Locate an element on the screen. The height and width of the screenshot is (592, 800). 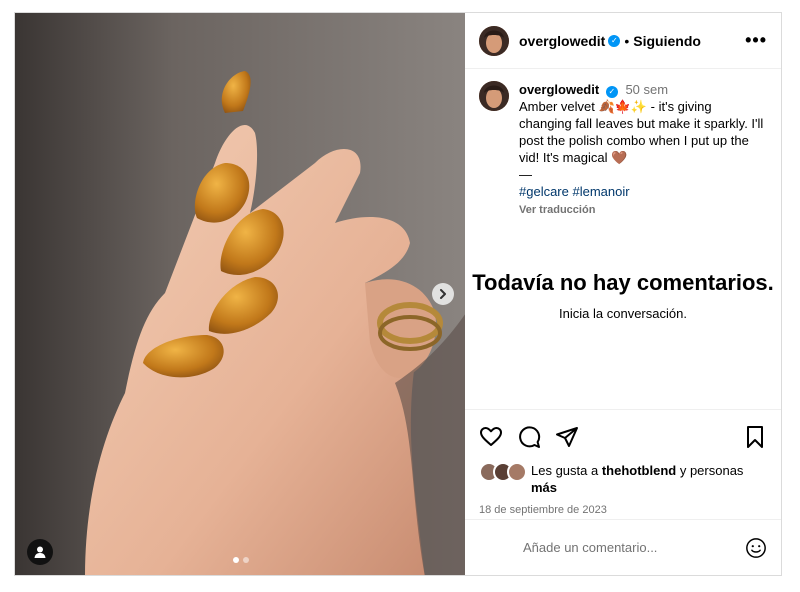
tagged-users-button is located at coordinates (40, 552).